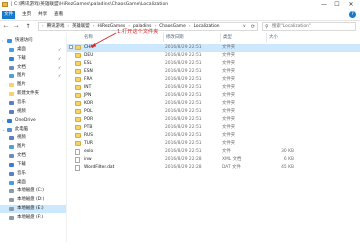  What do you see at coordinates (21, 58) in the screenshot?
I see `nav-item-label: 下载` at bounding box center [21, 58].